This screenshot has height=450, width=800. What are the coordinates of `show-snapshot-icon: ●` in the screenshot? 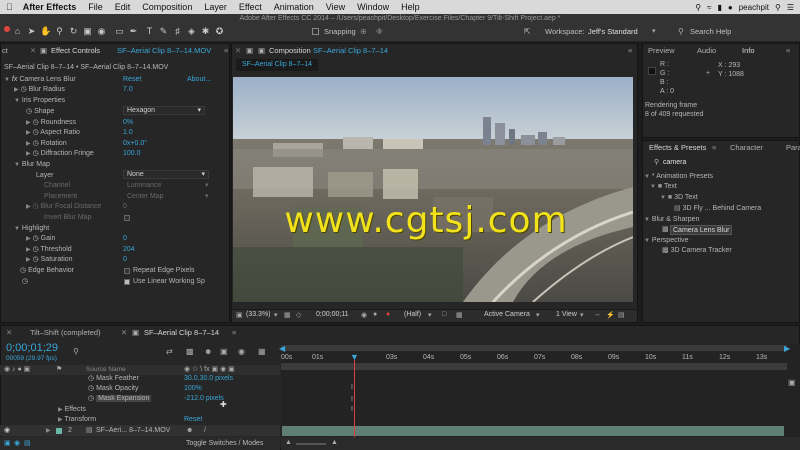 It's located at (375, 314).